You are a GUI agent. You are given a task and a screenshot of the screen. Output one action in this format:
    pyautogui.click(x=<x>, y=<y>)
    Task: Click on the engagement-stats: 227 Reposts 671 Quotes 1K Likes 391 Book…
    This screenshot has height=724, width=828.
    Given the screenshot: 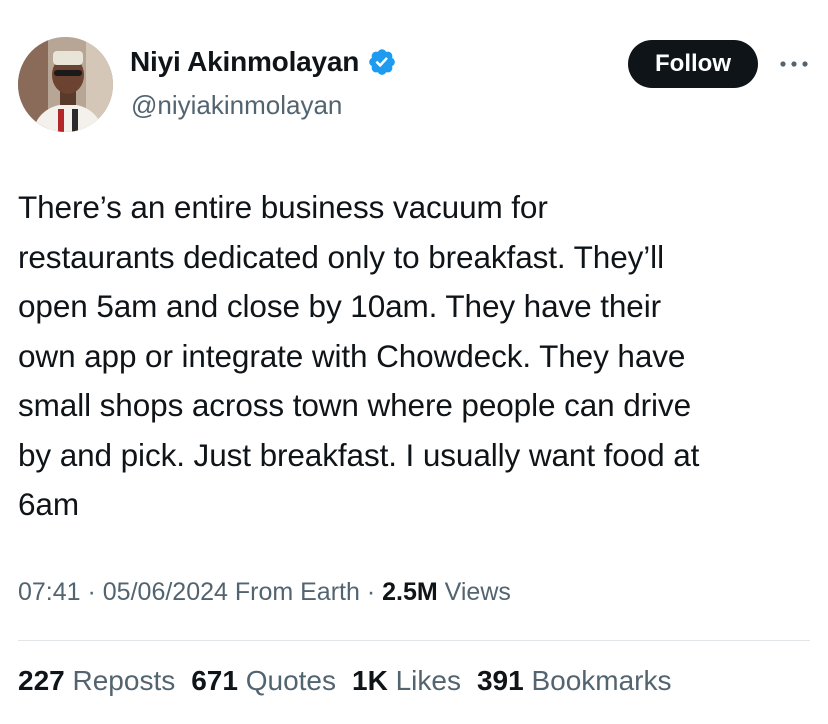 What is the action you would take?
    pyautogui.click(x=345, y=681)
    